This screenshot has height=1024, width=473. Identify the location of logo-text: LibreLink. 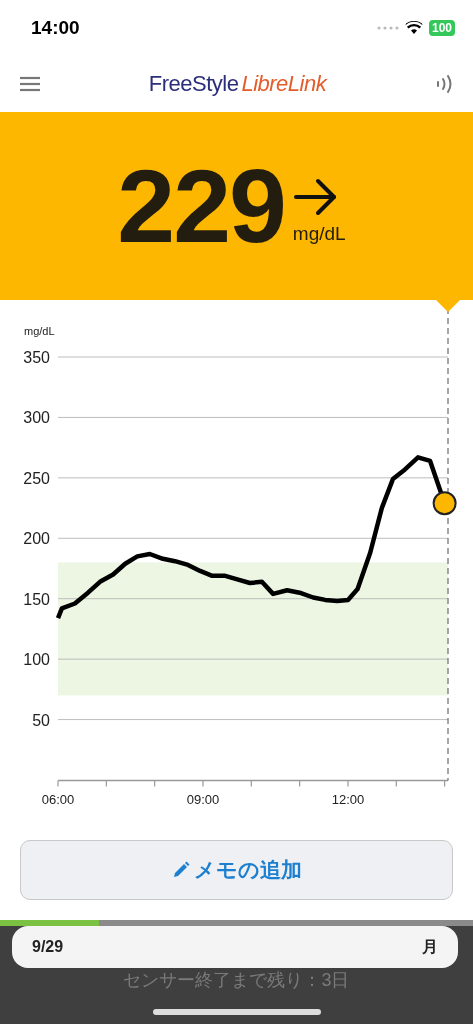
(284, 83).